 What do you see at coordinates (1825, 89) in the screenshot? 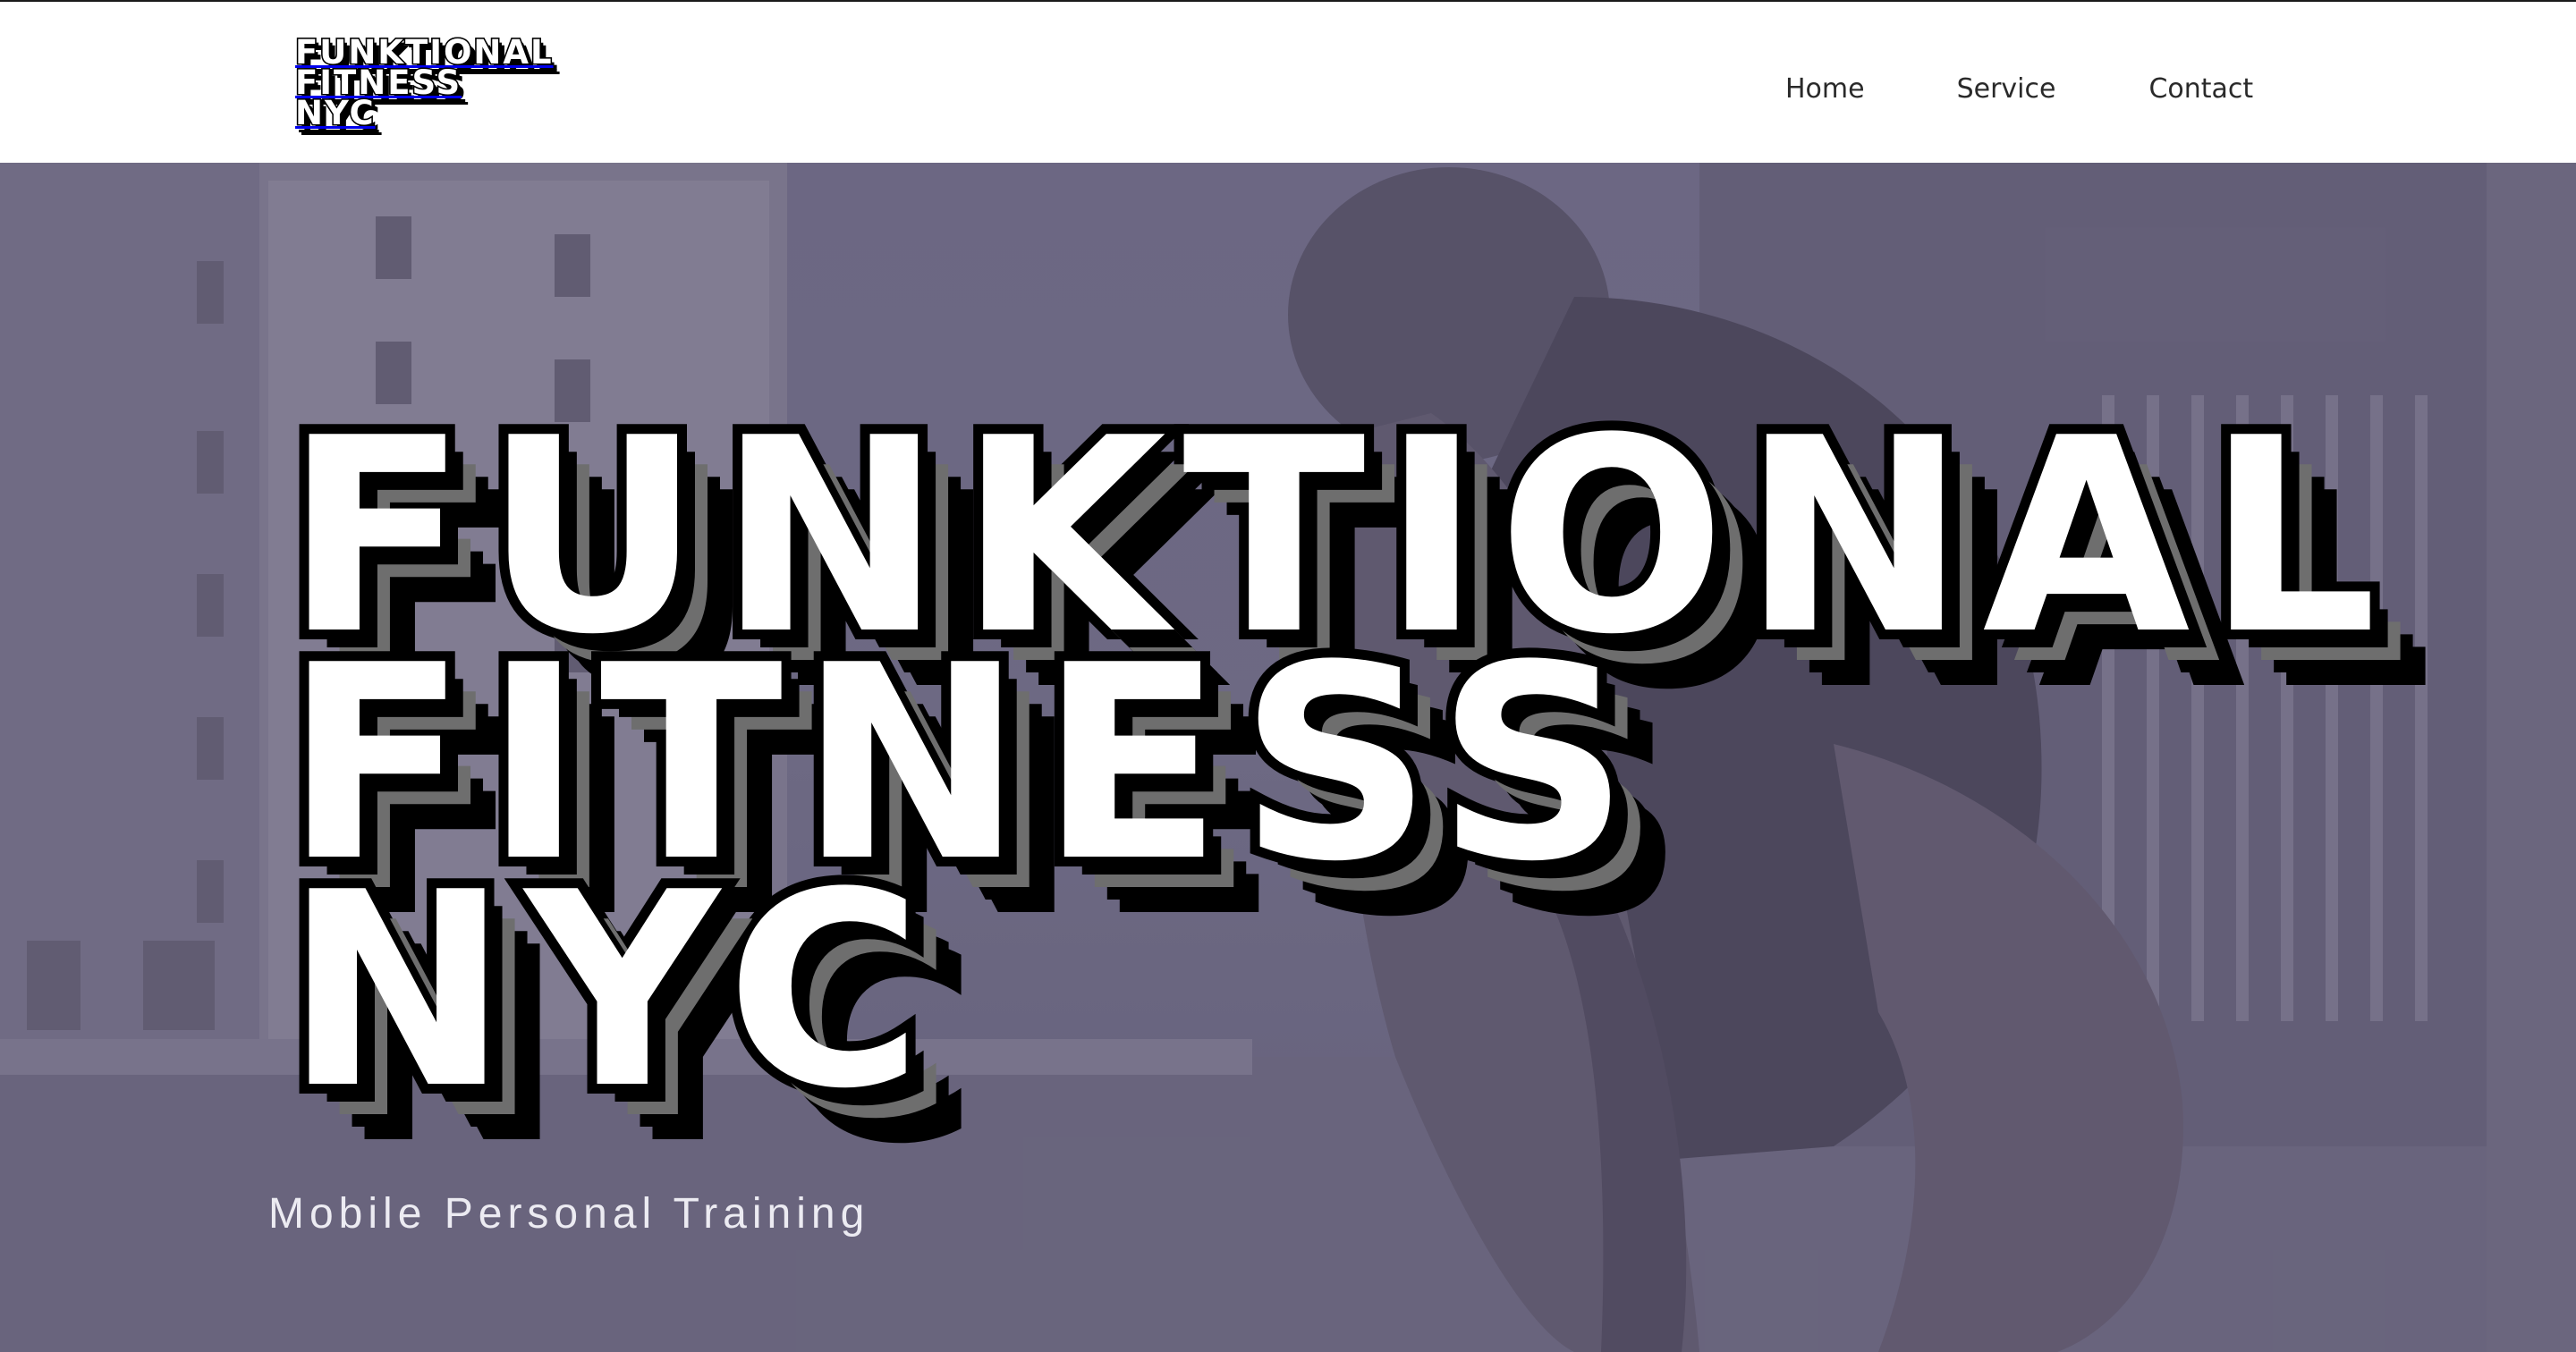
I see `nav-link-home: Home` at bounding box center [1825, 89].